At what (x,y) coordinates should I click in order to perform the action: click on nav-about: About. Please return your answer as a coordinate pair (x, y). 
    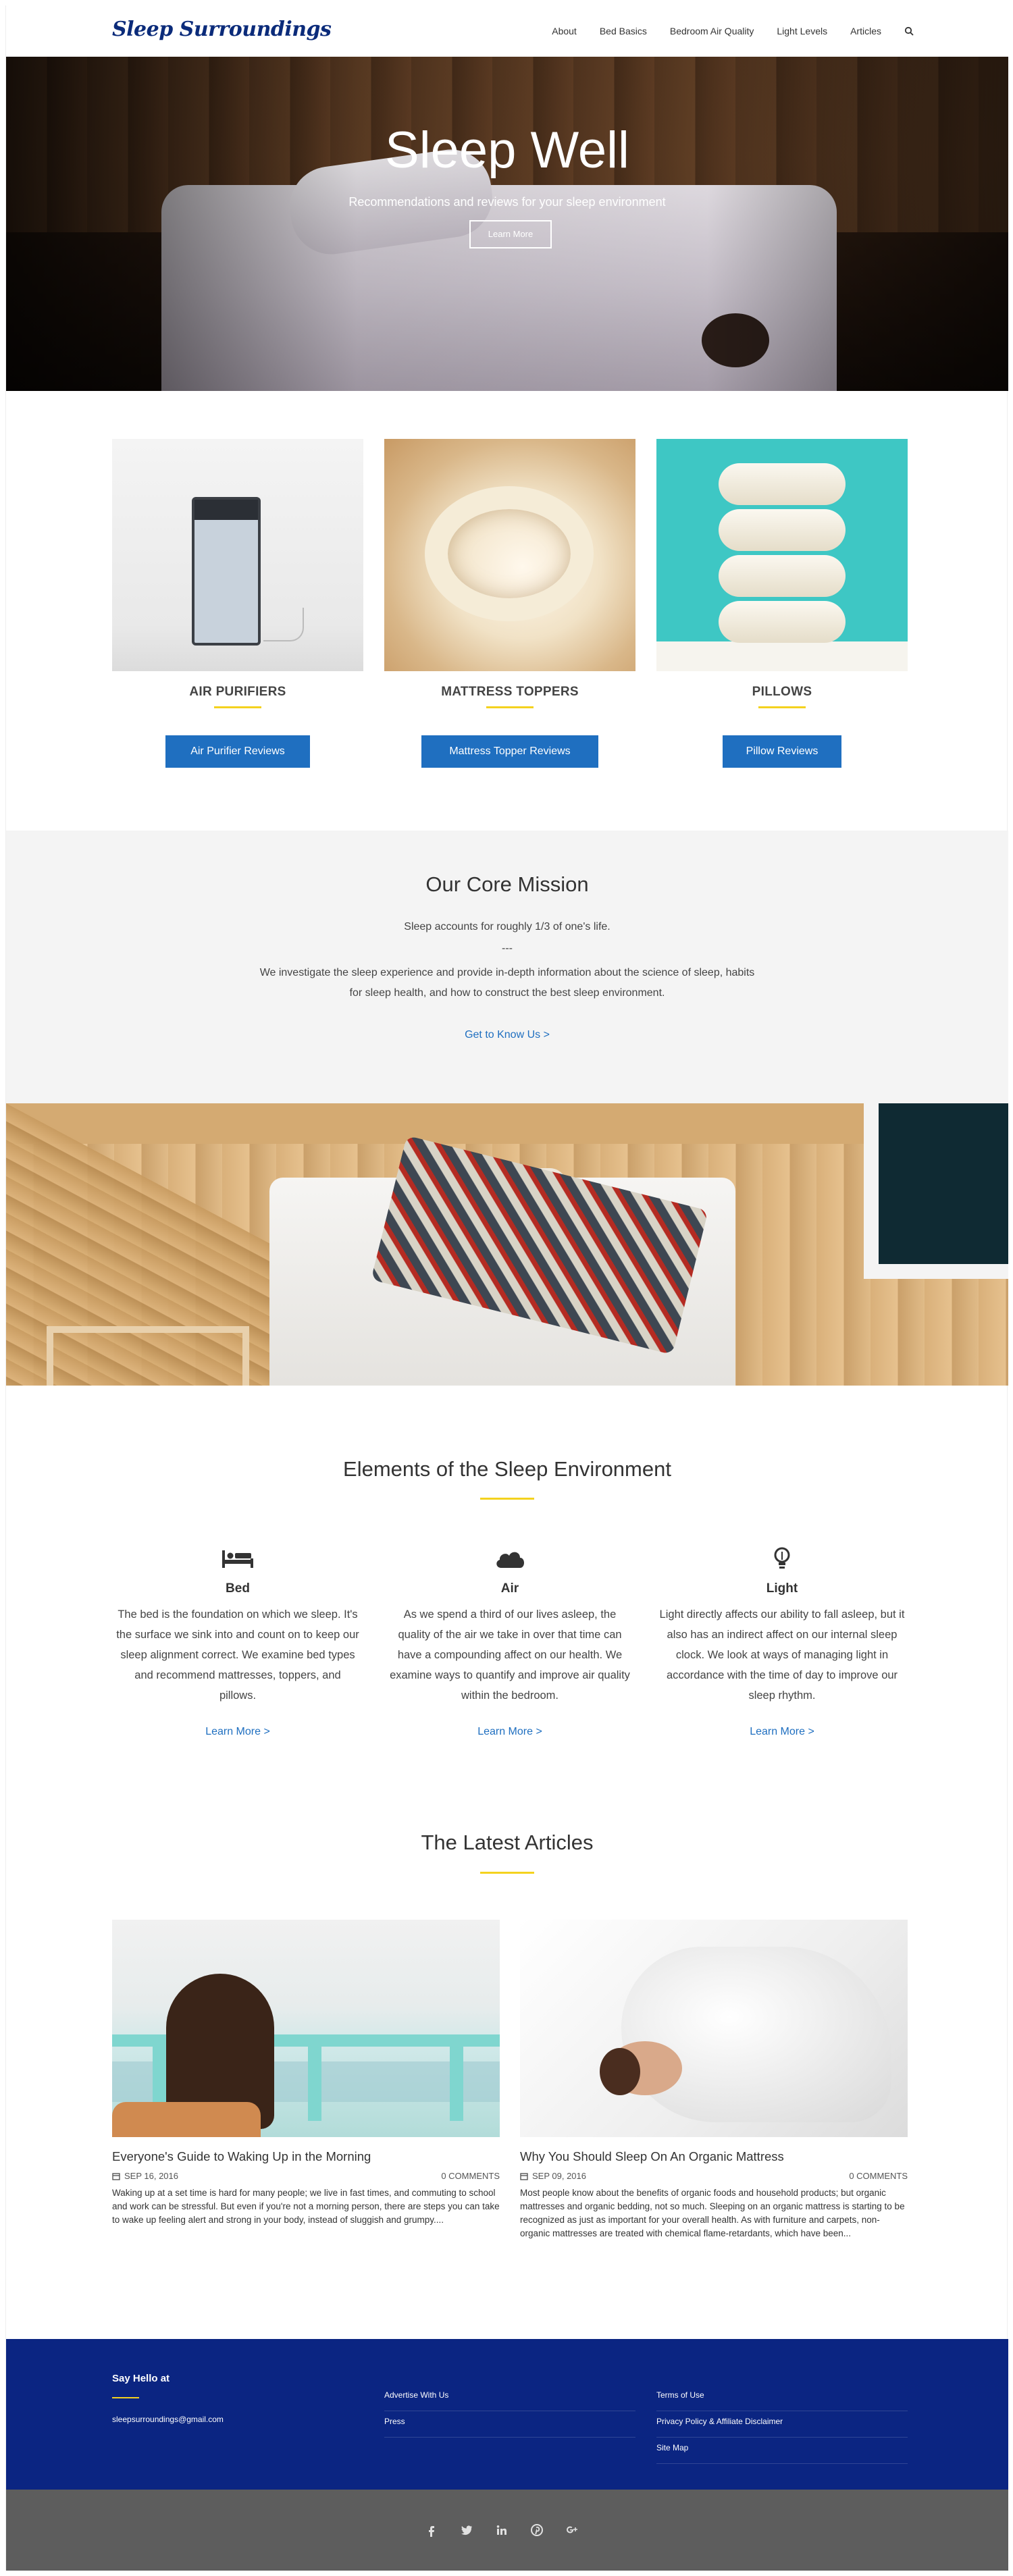
    Looking at the image, I should click on (564, 31).